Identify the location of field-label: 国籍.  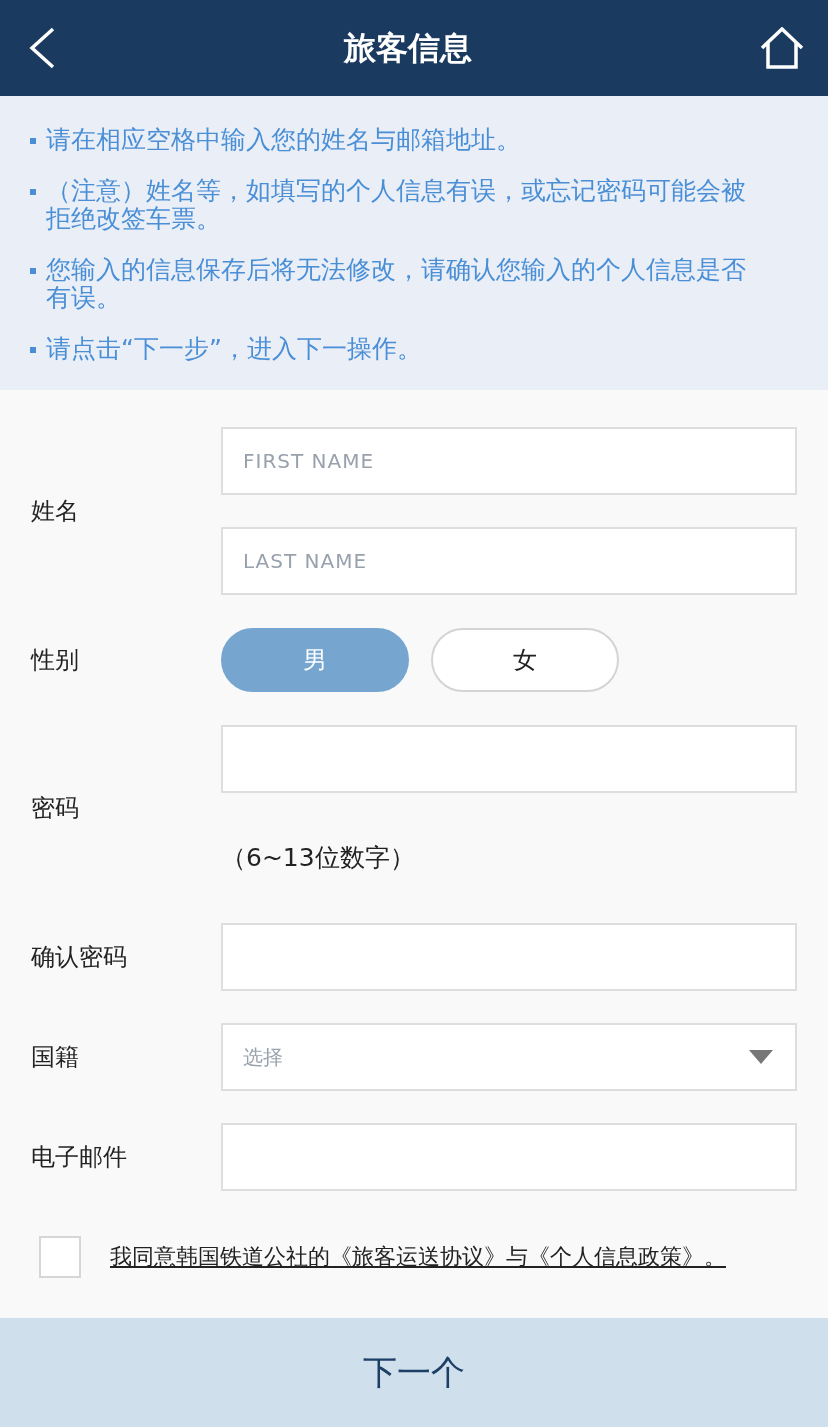
(55, 1057).